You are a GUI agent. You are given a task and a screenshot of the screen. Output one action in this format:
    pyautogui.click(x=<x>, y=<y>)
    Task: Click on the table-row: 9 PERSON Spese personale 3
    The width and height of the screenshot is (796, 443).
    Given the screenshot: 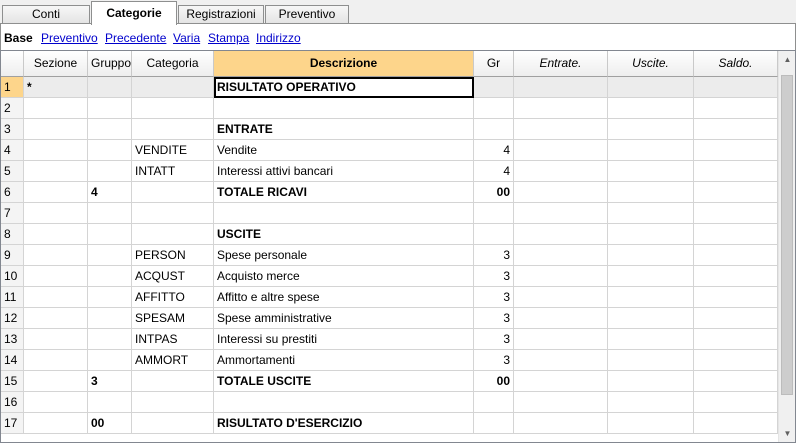 What is the action you would take?
    pyautogui.click(x=389, y=255)
    